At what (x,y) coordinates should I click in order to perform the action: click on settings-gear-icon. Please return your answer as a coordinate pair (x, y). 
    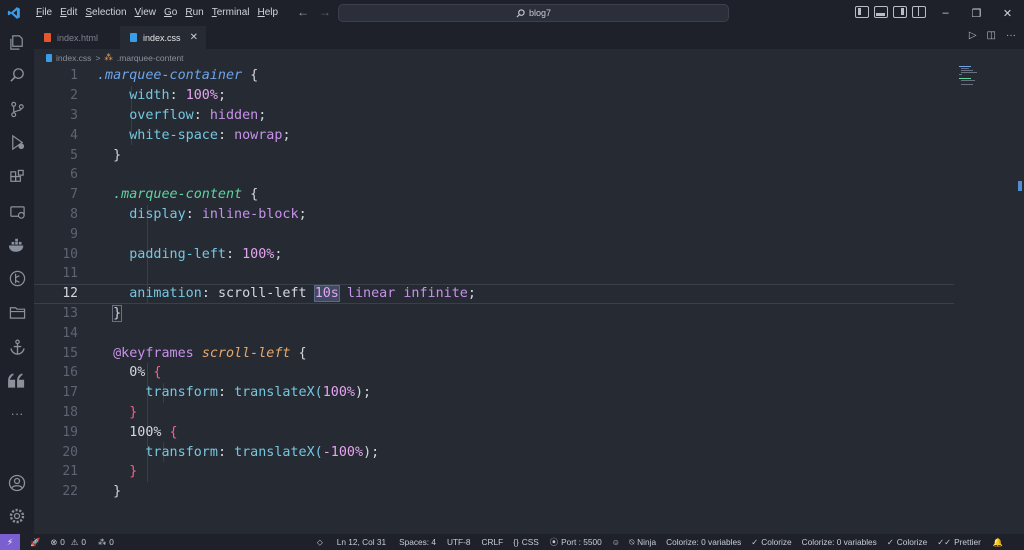
    Looking at the image, I should click on (17, 516).